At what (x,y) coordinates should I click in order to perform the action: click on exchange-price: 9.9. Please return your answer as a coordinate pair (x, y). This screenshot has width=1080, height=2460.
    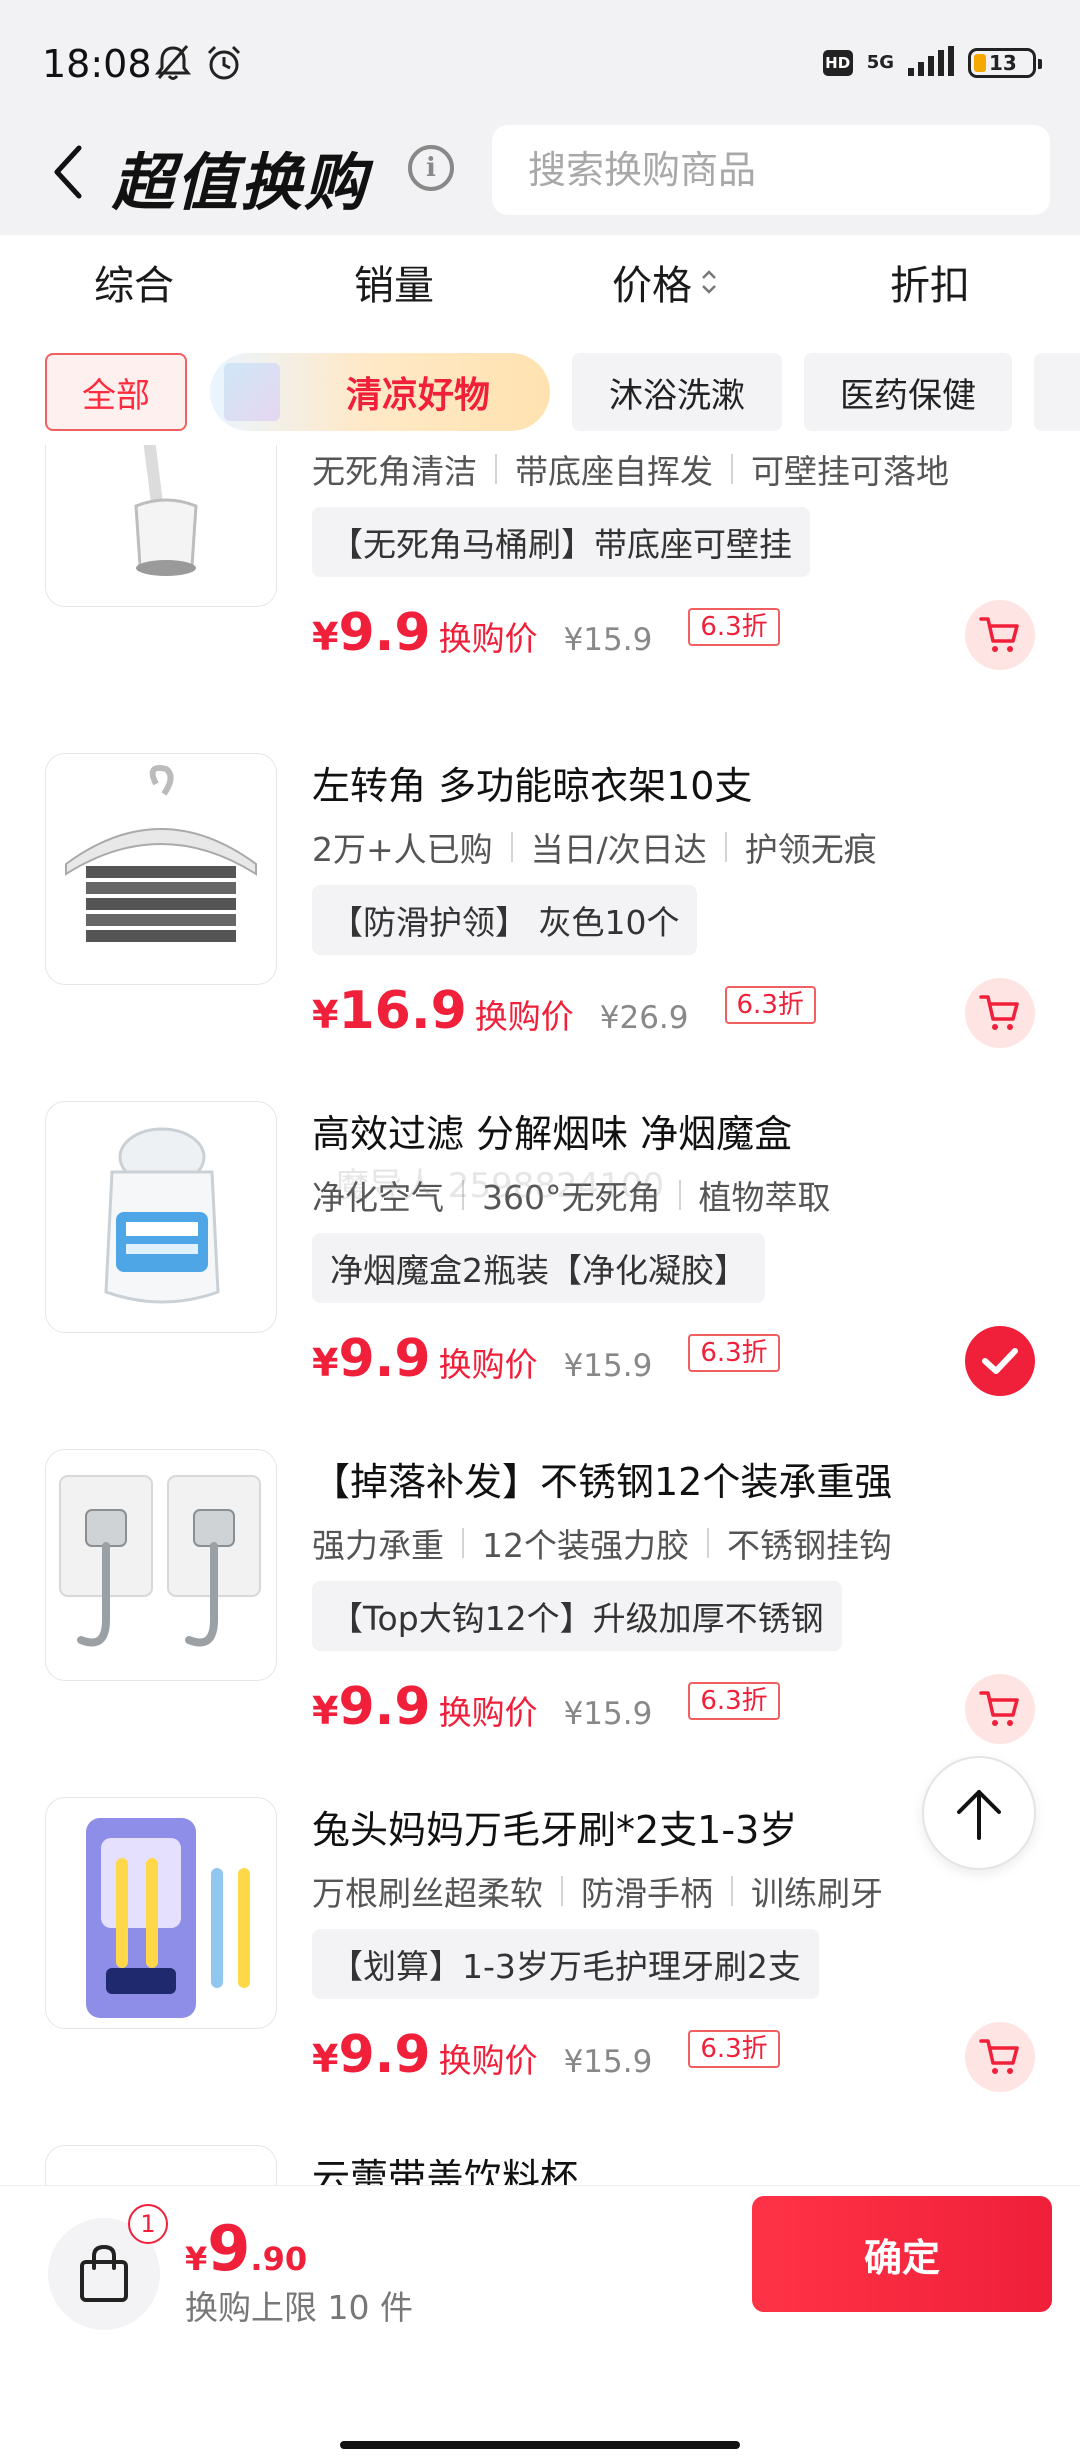
    Looking at the image, I should click on (384, 633).